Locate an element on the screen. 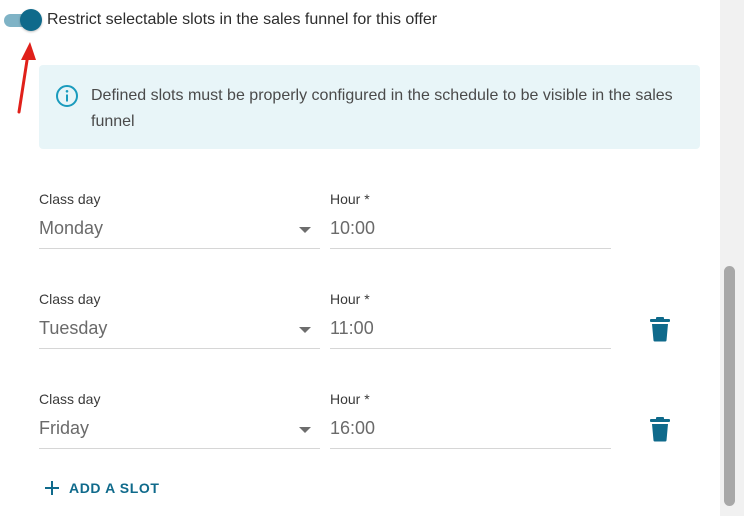 The width and height of the screenshot is (744, 516). class-day-value: Monday is located at coordinates (71, 228).